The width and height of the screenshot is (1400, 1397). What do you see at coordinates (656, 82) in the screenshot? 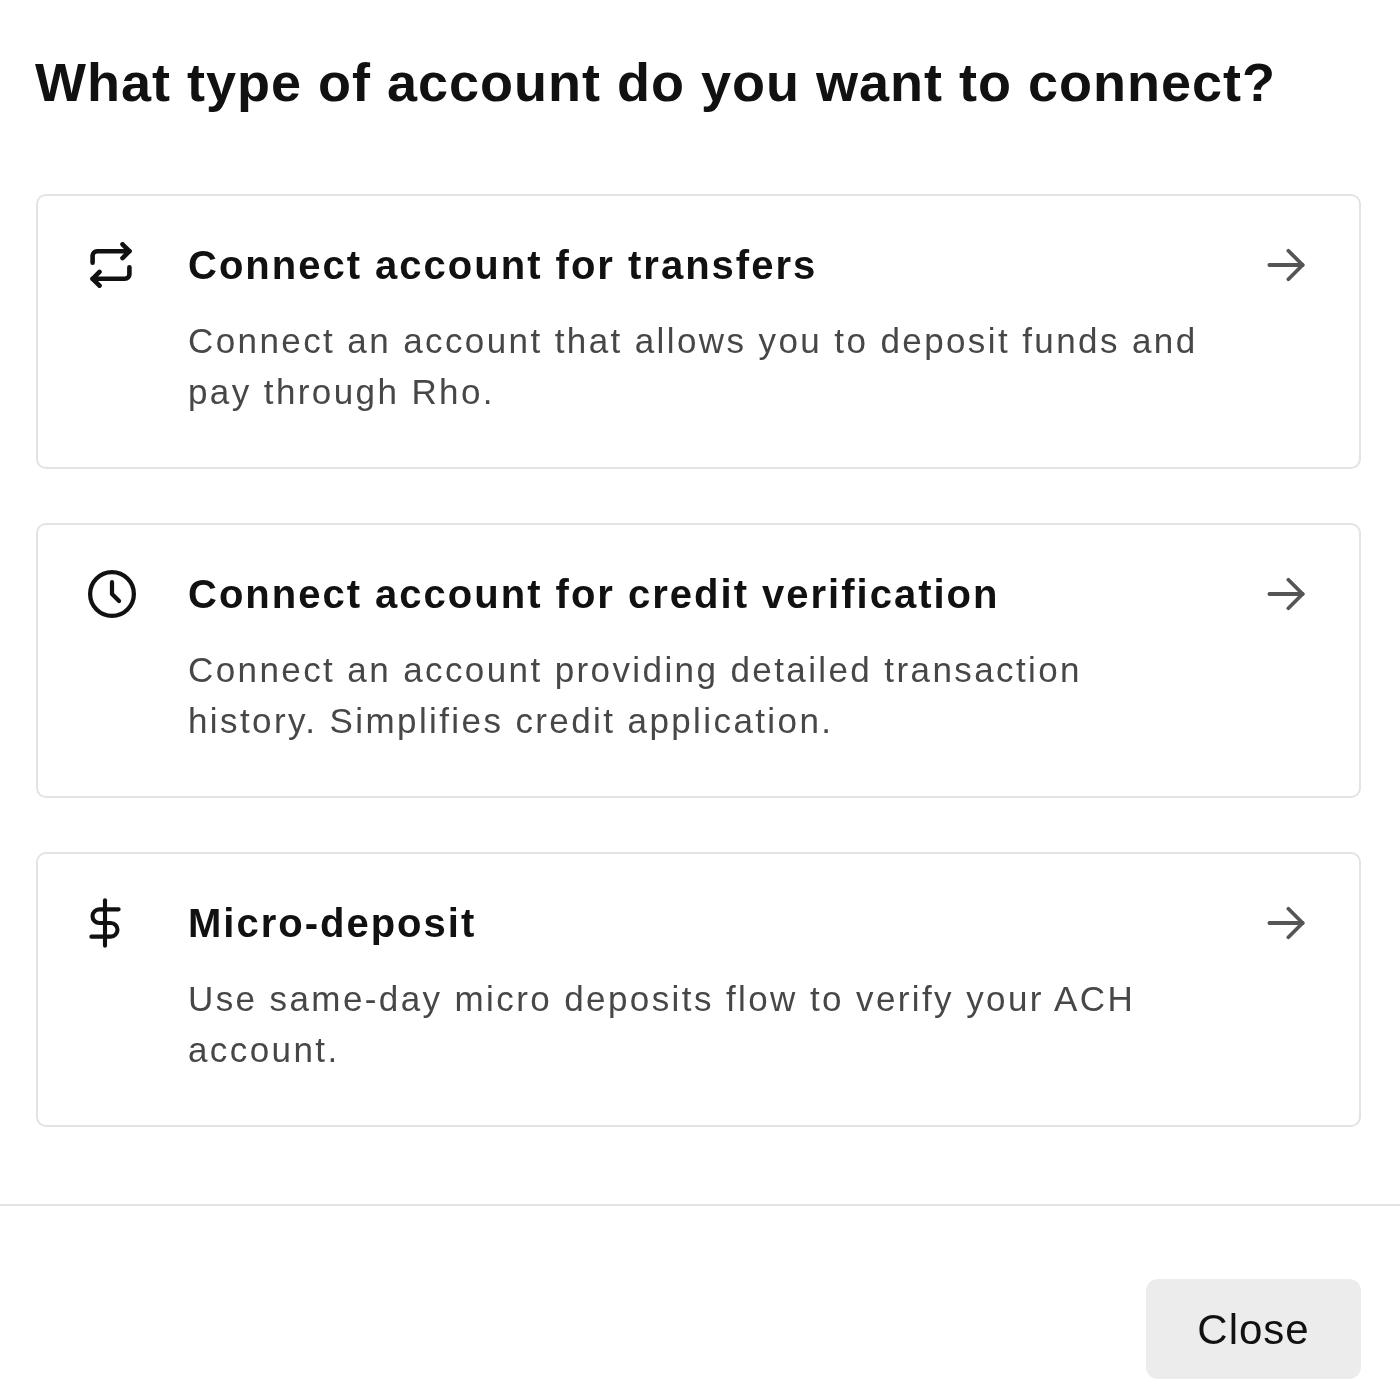
I see `dialog-title: What type of account do you want to connect?` at bounding box center [656, 82].